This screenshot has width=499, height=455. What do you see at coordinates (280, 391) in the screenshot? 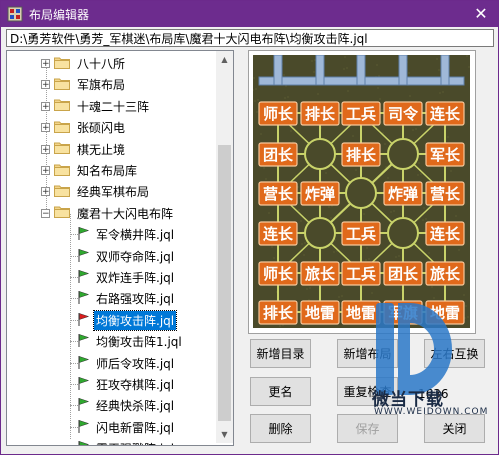
I see `rename-button: 更名` at bounding box center [280, 391].